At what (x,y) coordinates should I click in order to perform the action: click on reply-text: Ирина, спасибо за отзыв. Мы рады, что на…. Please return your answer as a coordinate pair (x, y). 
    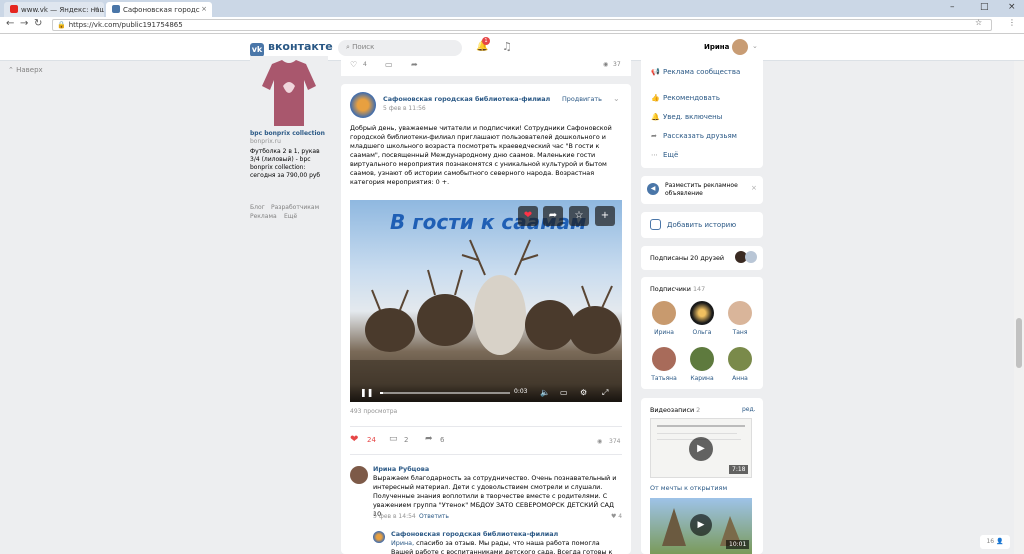
    Looking at the image, I should click on (502, 546).